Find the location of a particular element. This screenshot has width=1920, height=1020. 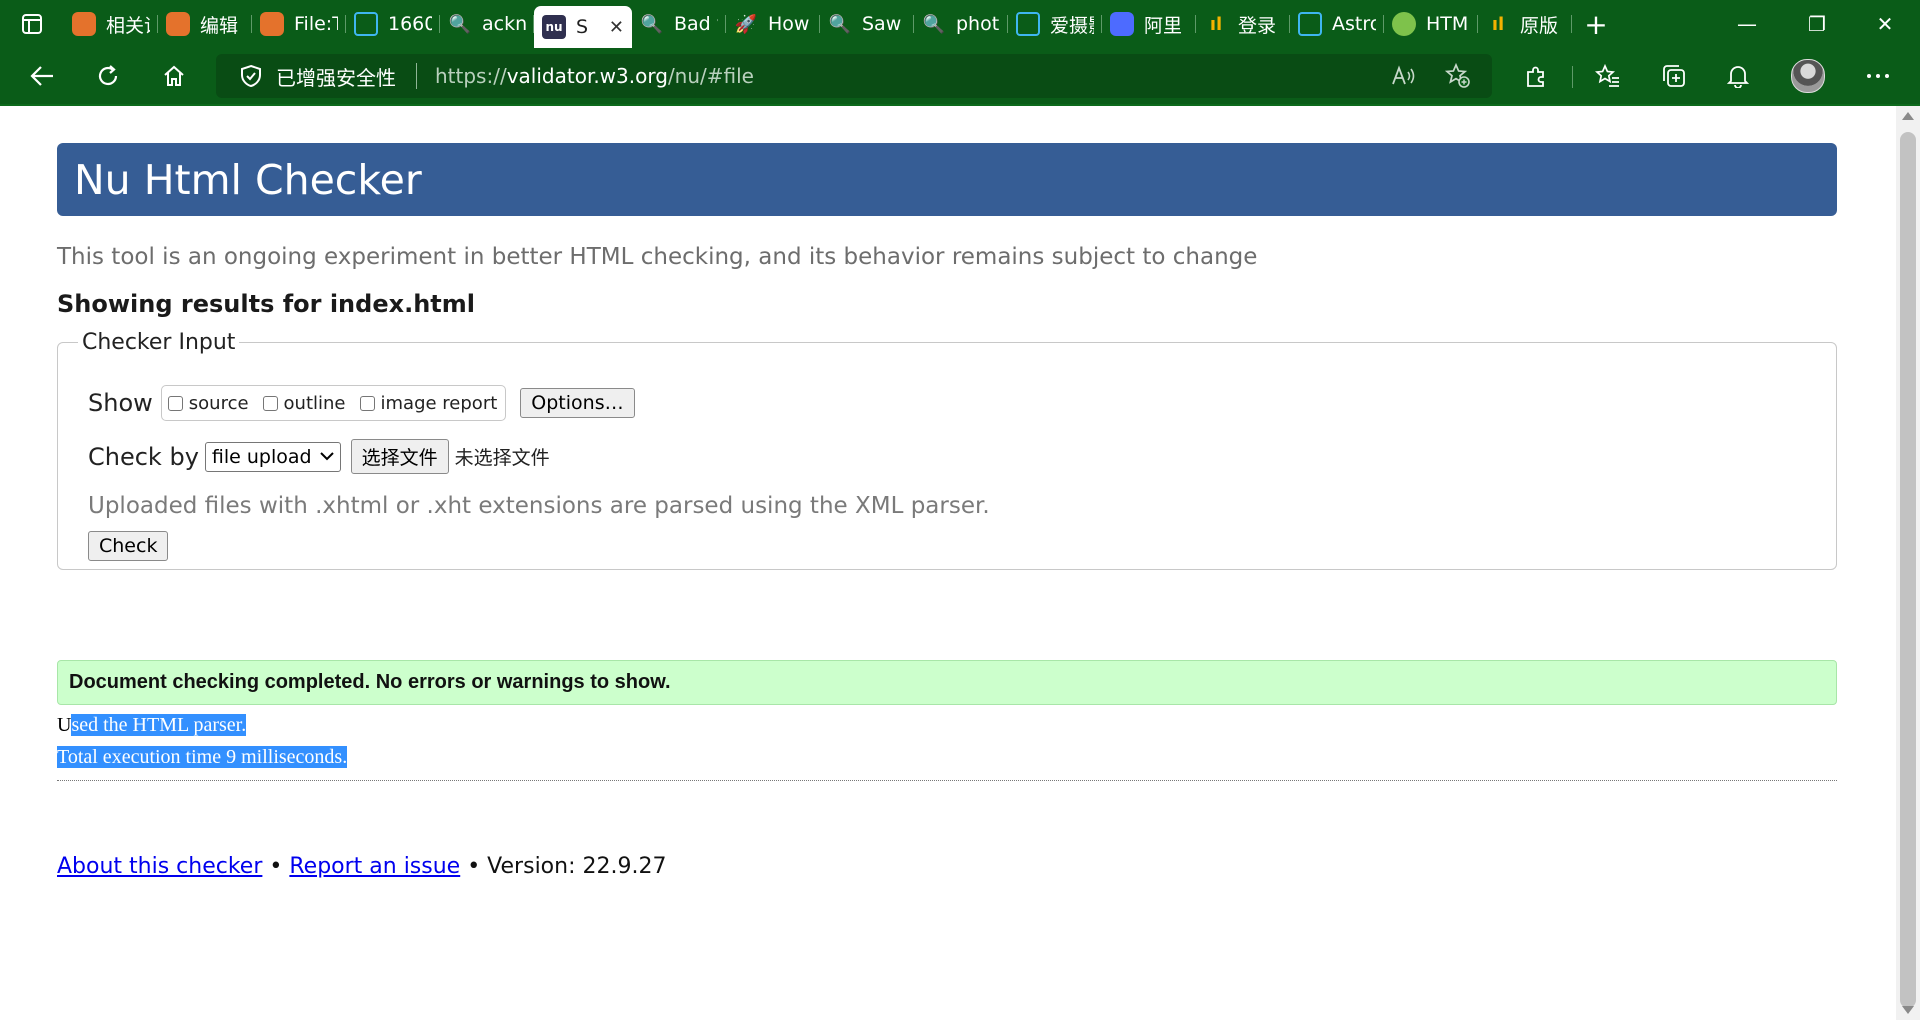

close-window-button: ✕ is located at coordinates (1885, 24).